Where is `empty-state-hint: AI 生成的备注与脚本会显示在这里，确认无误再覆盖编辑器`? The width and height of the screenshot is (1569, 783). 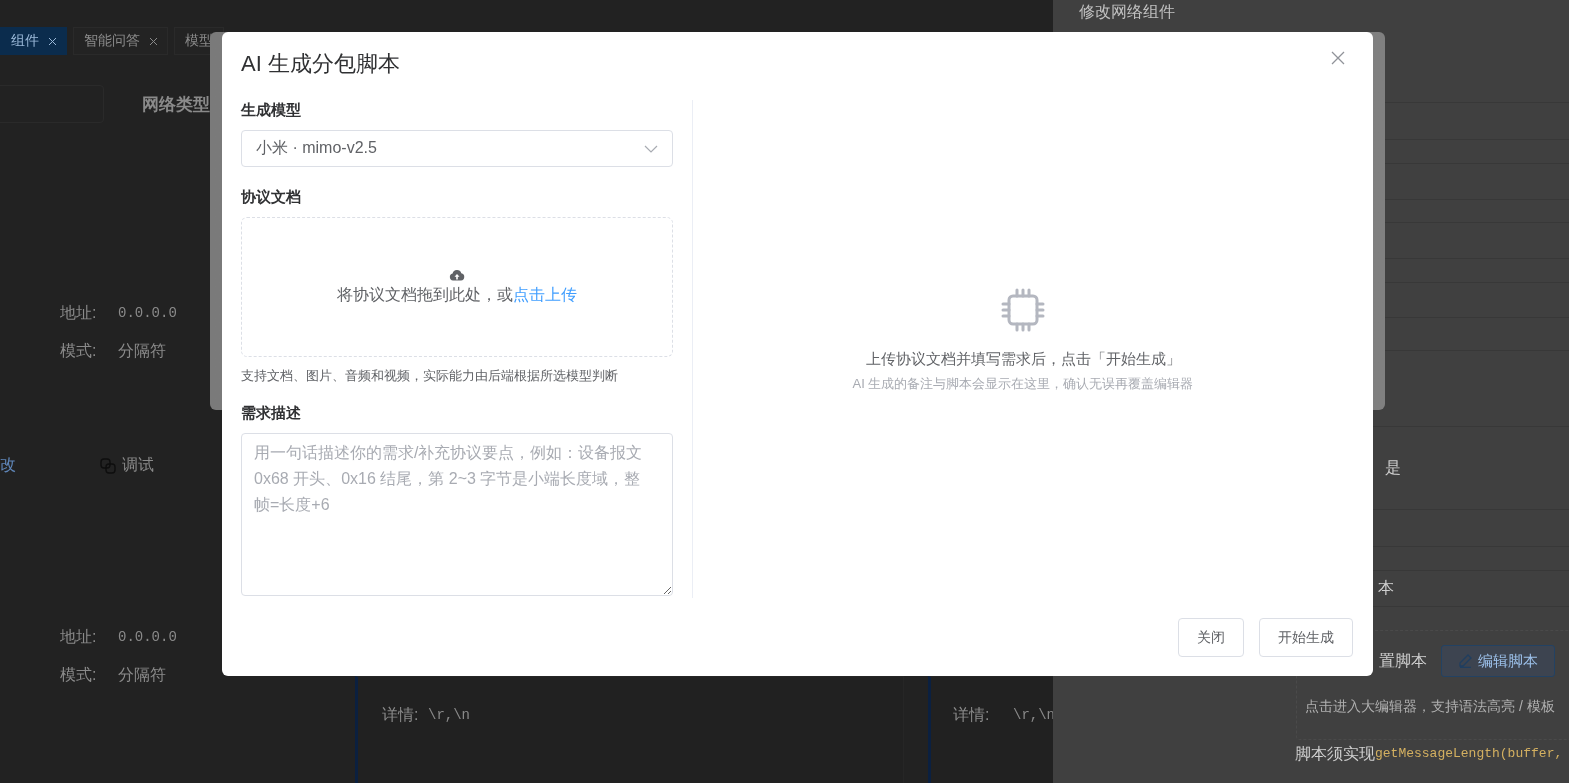
empty-state-hint: AI 生成的备注与脚本会显示在这里，确认无误再覆盖编辑器 is located at coordinates (1023, 383).